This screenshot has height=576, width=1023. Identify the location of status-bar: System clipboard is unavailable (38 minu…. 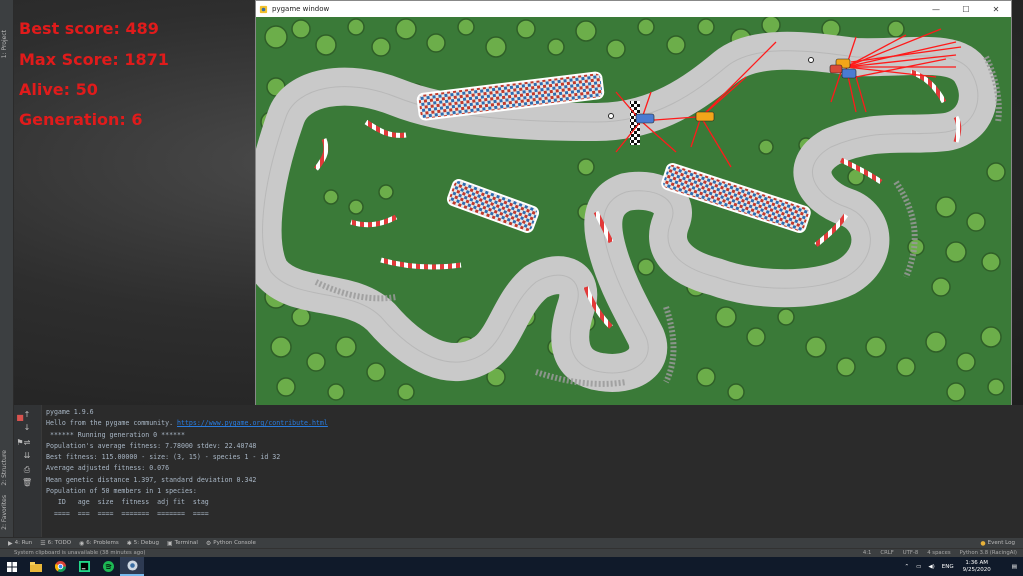
(511, 552).